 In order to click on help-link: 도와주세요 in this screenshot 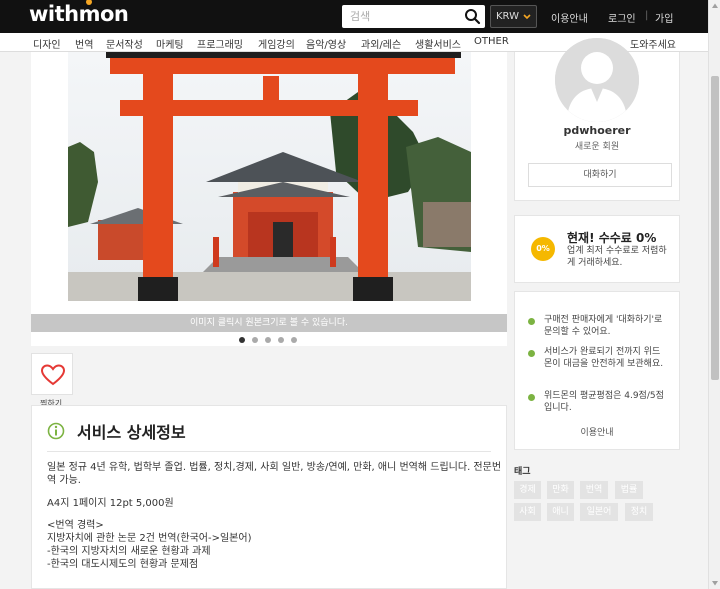, I will do `click(653, 43)`.